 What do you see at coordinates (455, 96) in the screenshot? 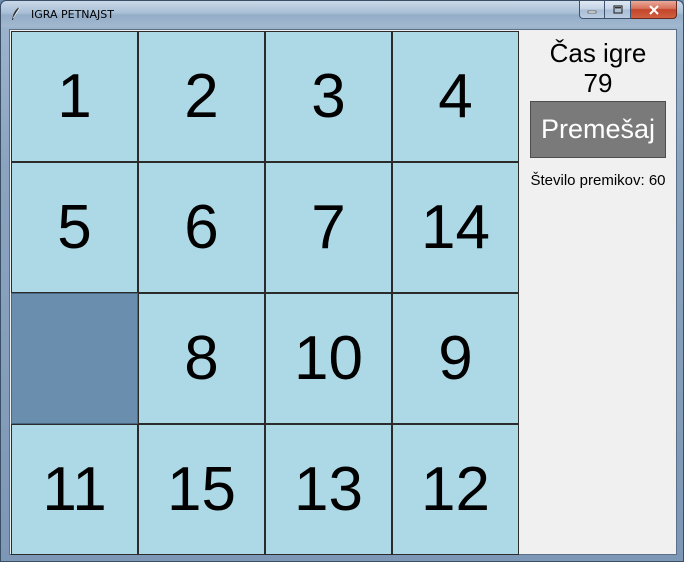
I see `tile-4: 4` at bounding box center [455, 96].